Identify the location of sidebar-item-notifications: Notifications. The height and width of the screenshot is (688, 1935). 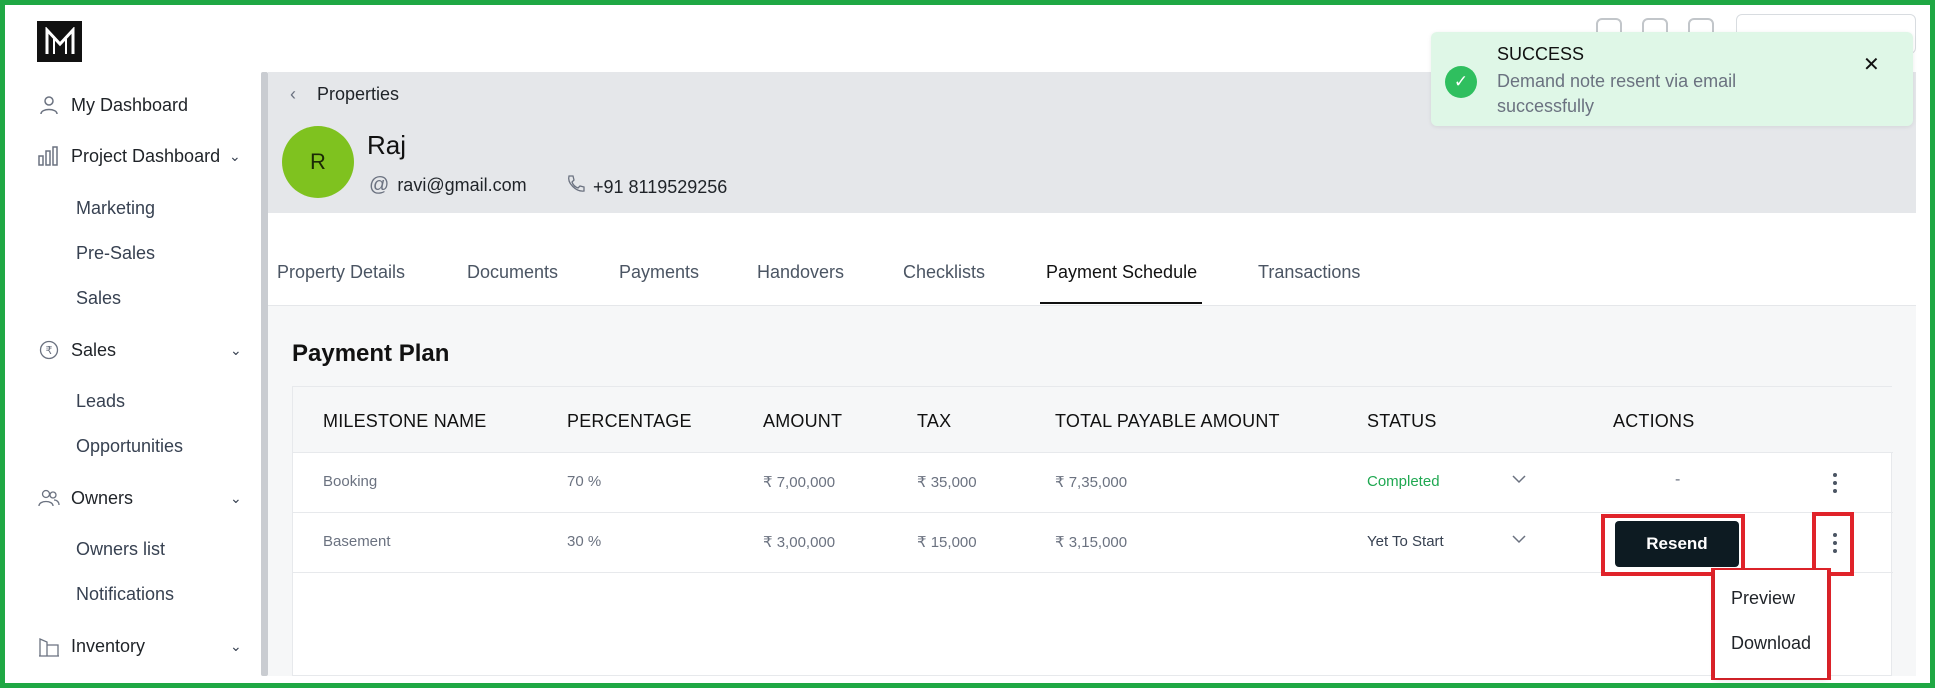
(125, 594).